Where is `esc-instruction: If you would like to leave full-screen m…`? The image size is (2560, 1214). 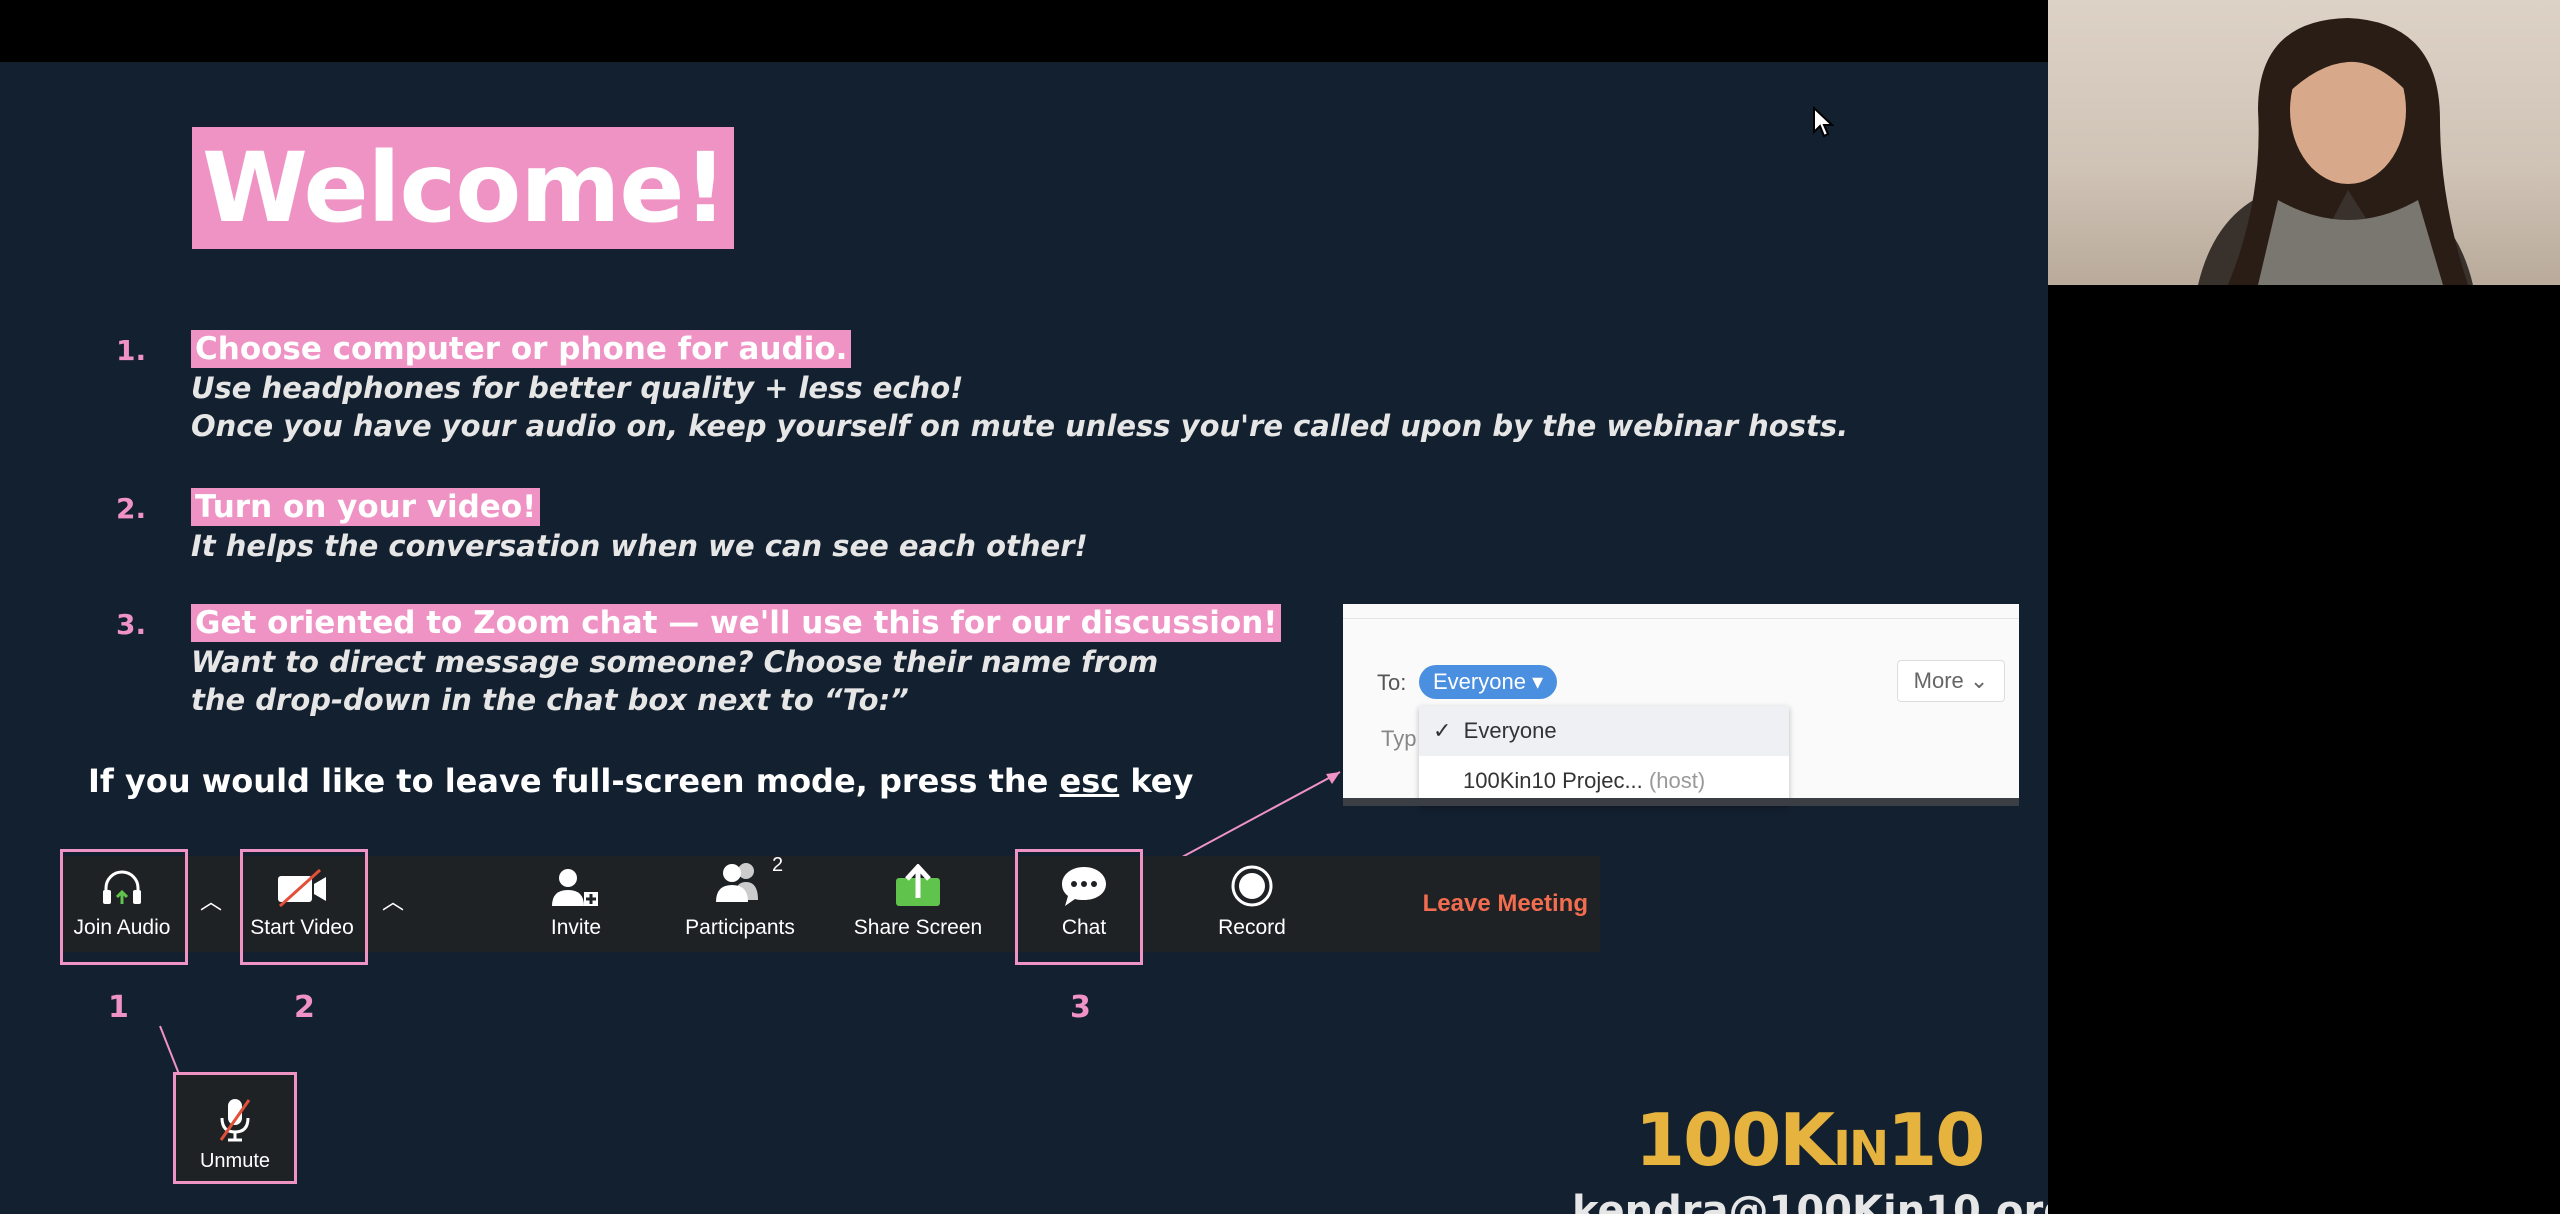 esc-instruction: If you would like to leave full-screen m… is located at coordinates (640, 781).